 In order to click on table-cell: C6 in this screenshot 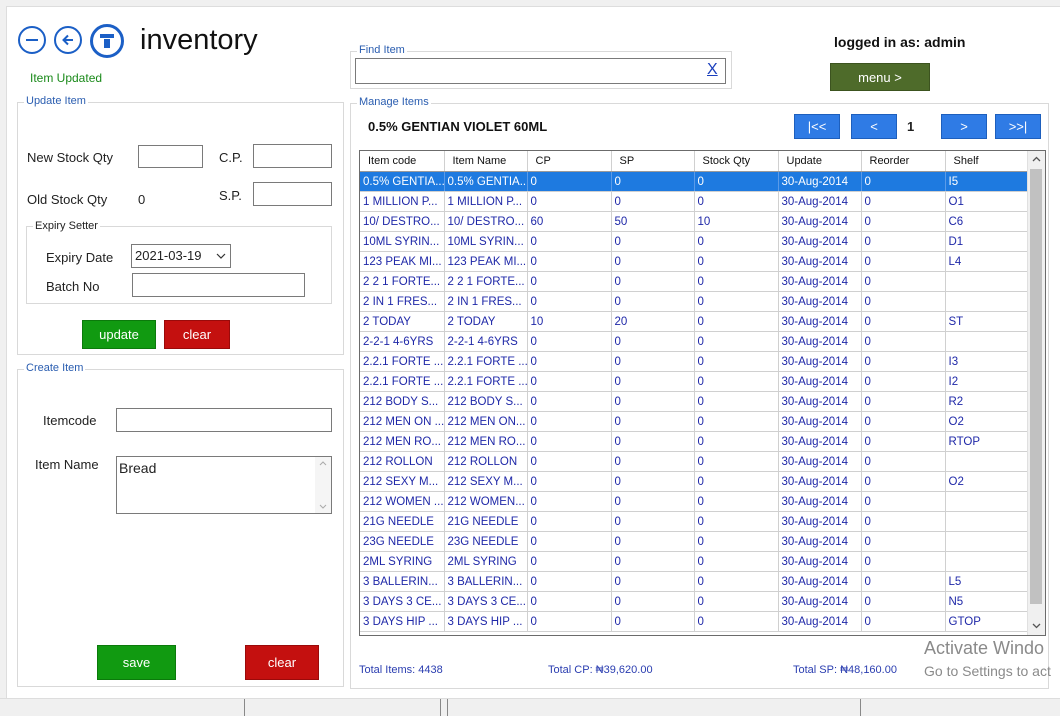, I will do `click(987, 221)`.